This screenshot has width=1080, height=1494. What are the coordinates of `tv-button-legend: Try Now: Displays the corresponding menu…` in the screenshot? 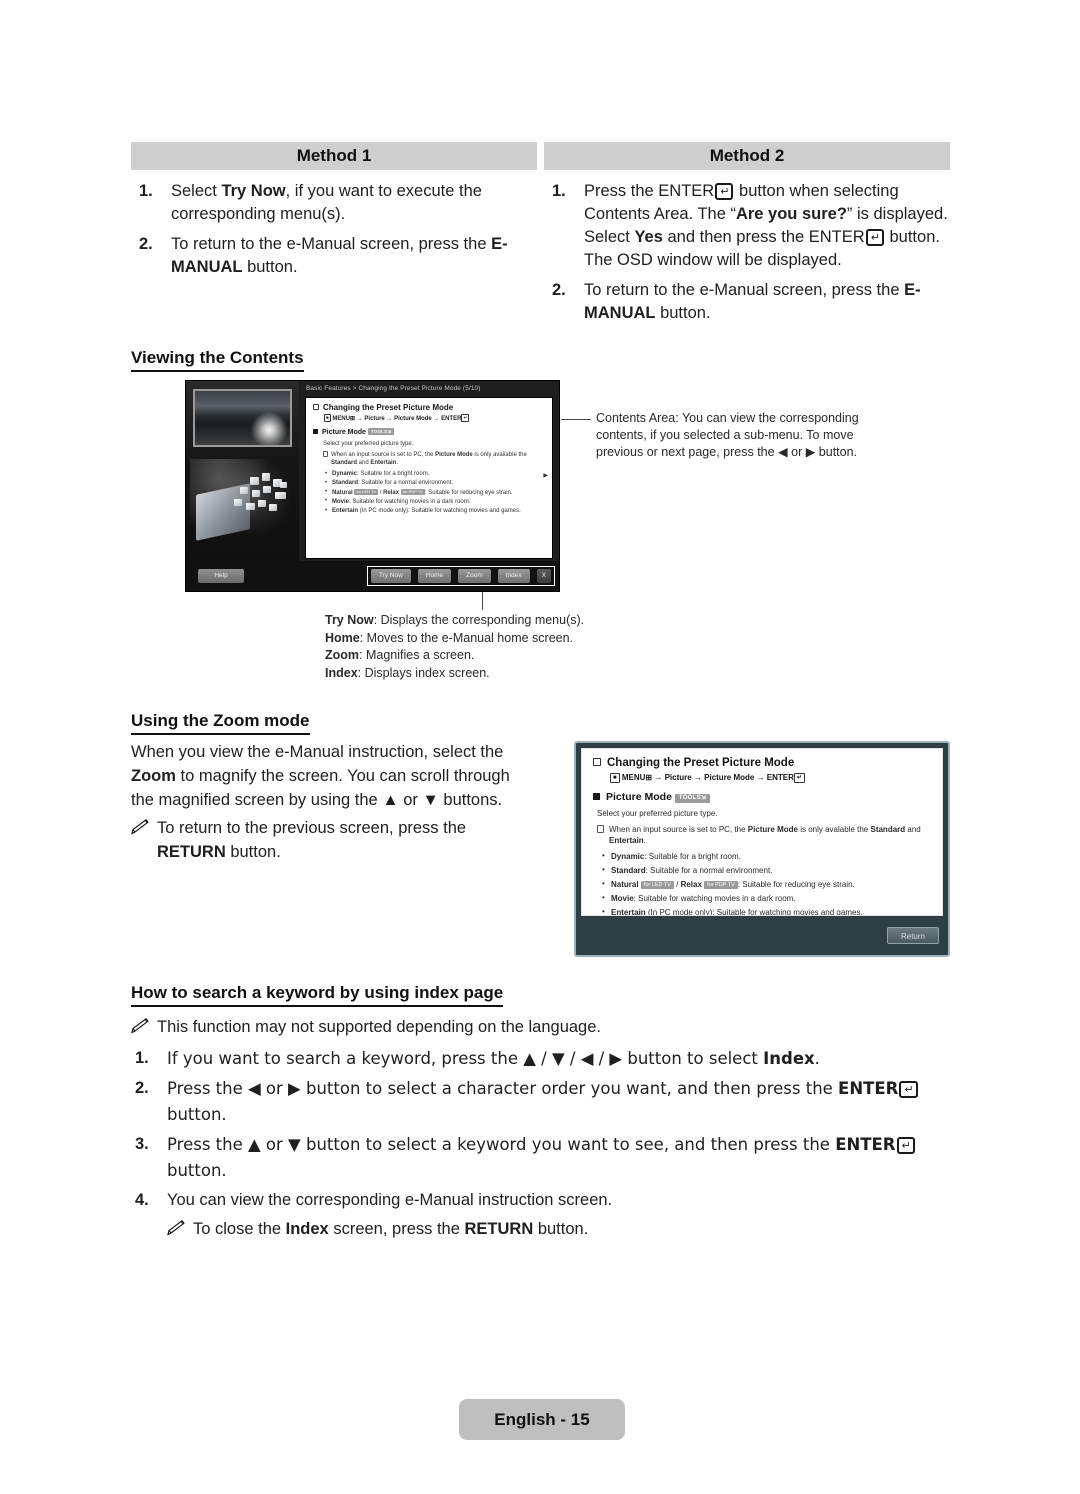 It's located at (454, 647).